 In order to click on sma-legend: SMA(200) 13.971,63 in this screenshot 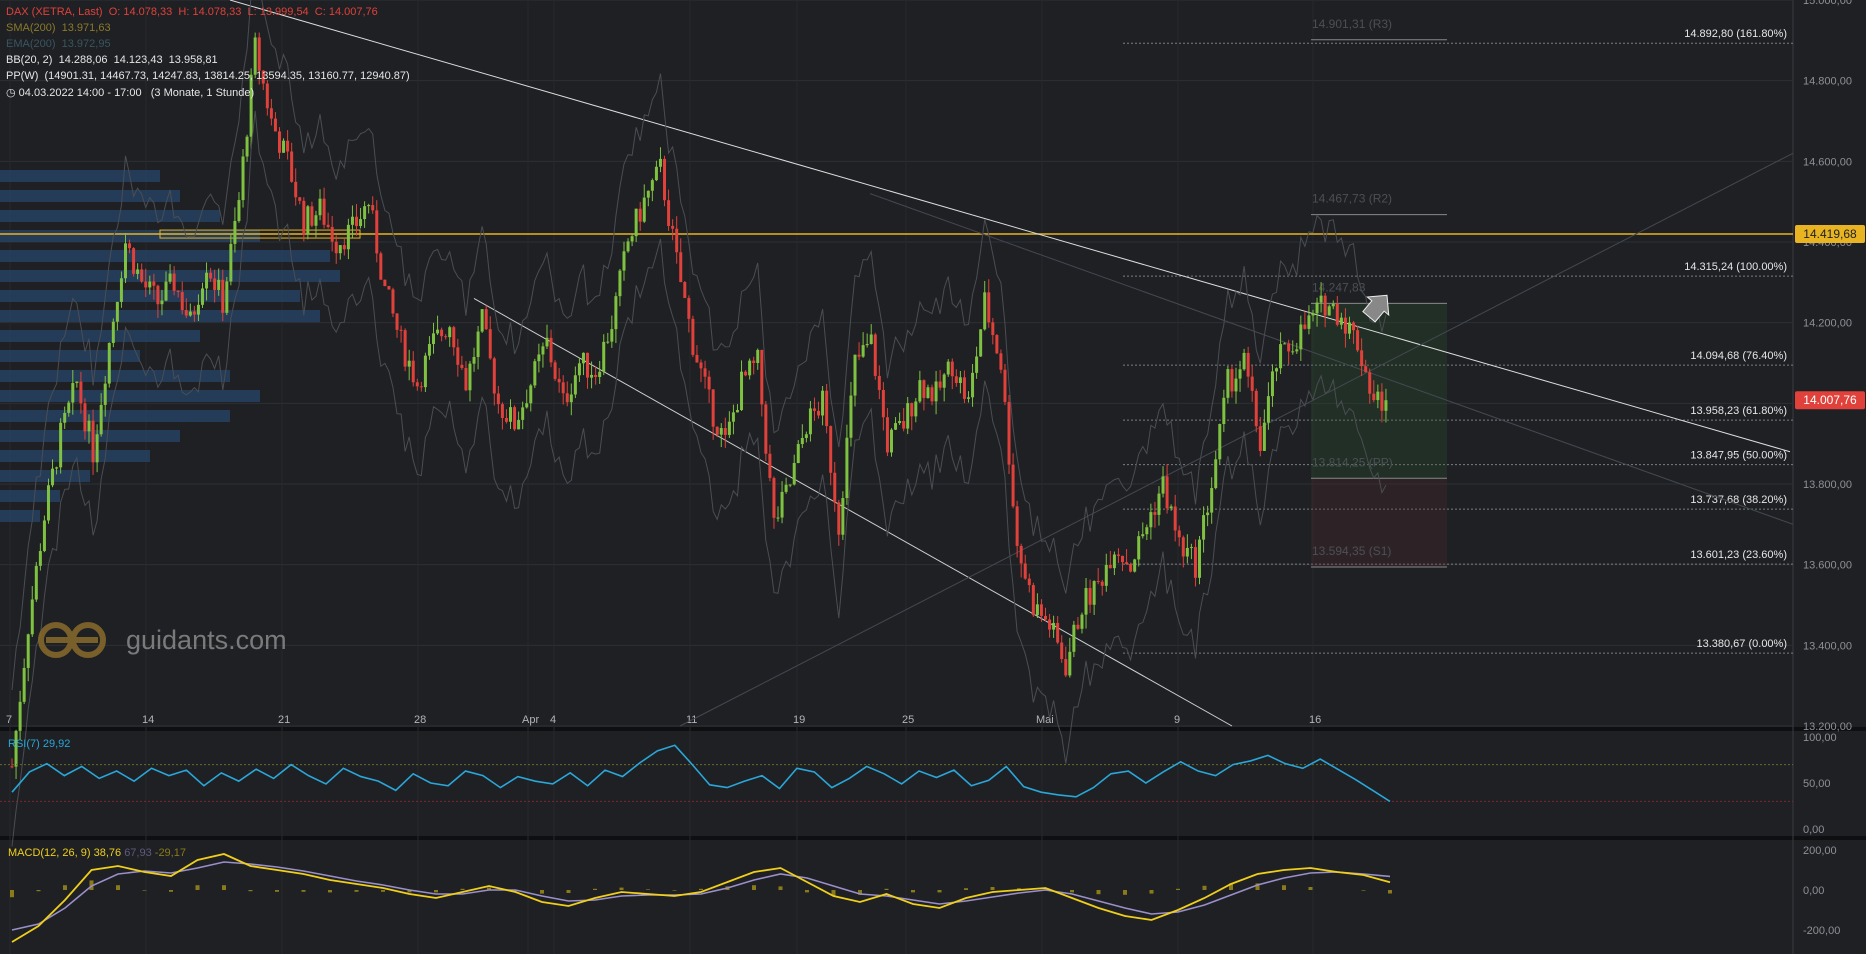, I will do `click(58, 28)`.